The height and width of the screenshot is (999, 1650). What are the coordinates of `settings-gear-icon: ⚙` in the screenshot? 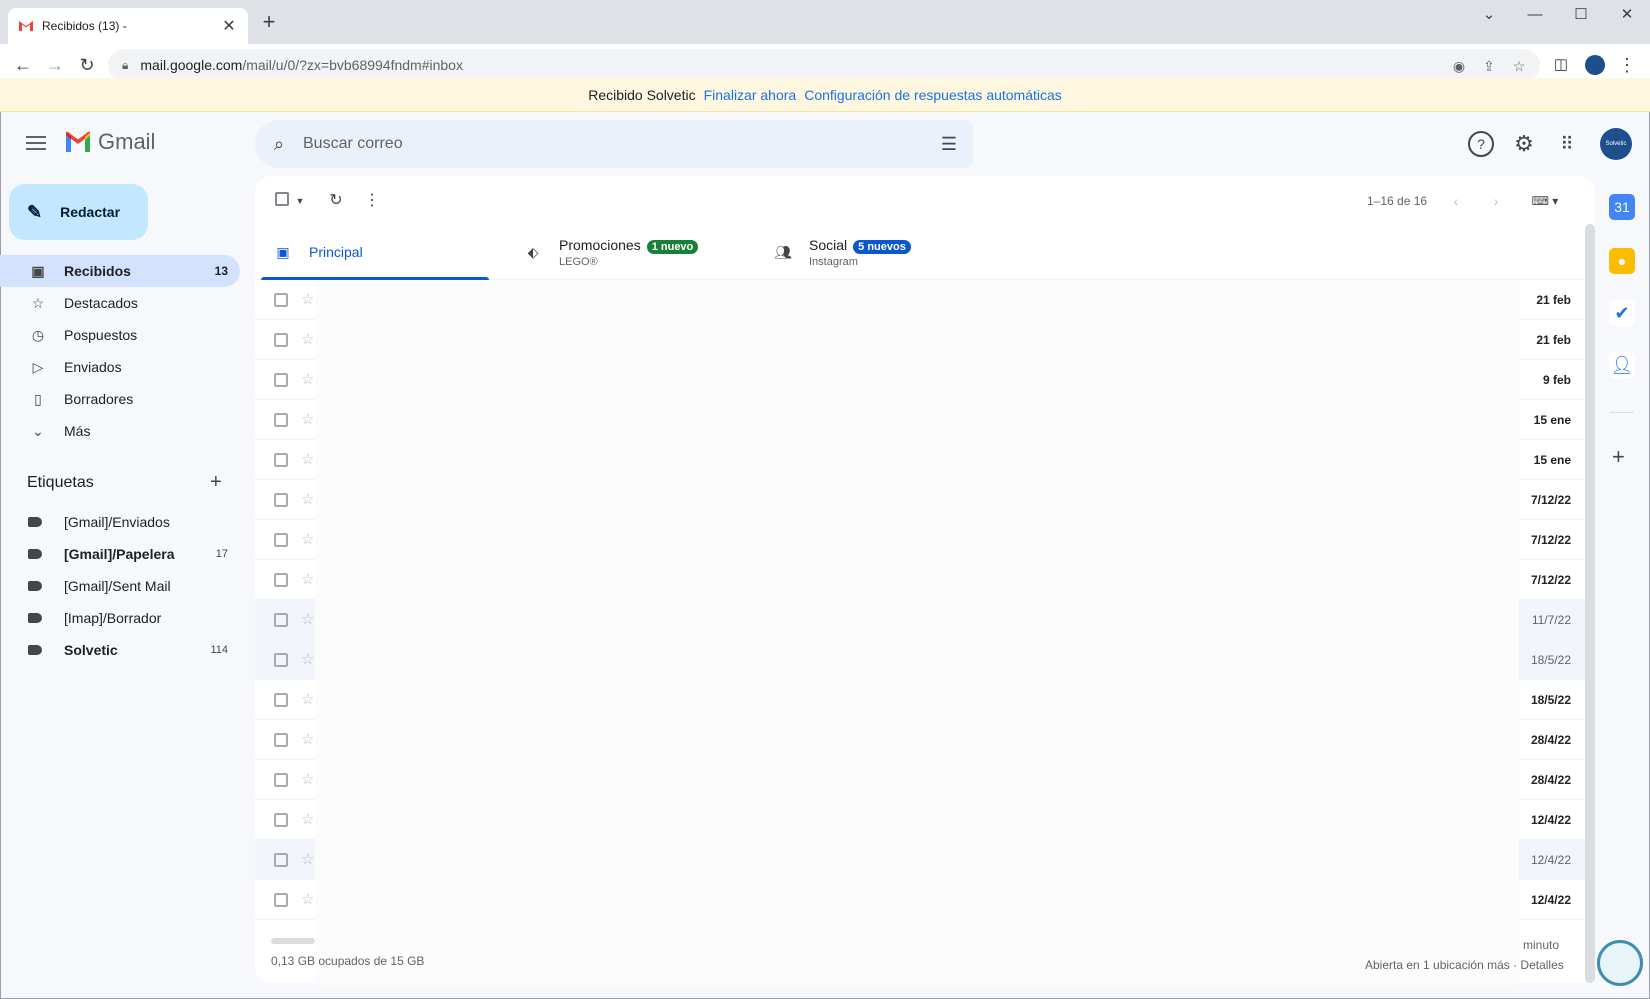 It's located at (1524, 144).